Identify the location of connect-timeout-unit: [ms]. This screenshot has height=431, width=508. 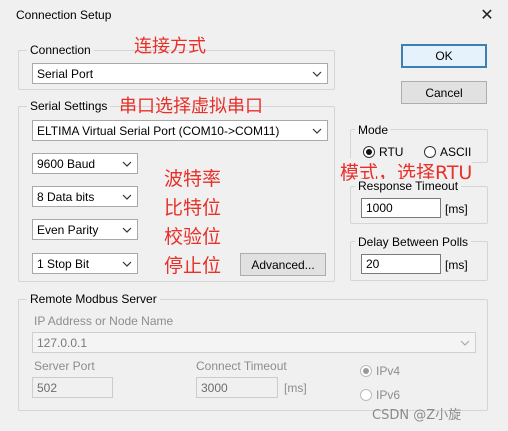
(295, 388).